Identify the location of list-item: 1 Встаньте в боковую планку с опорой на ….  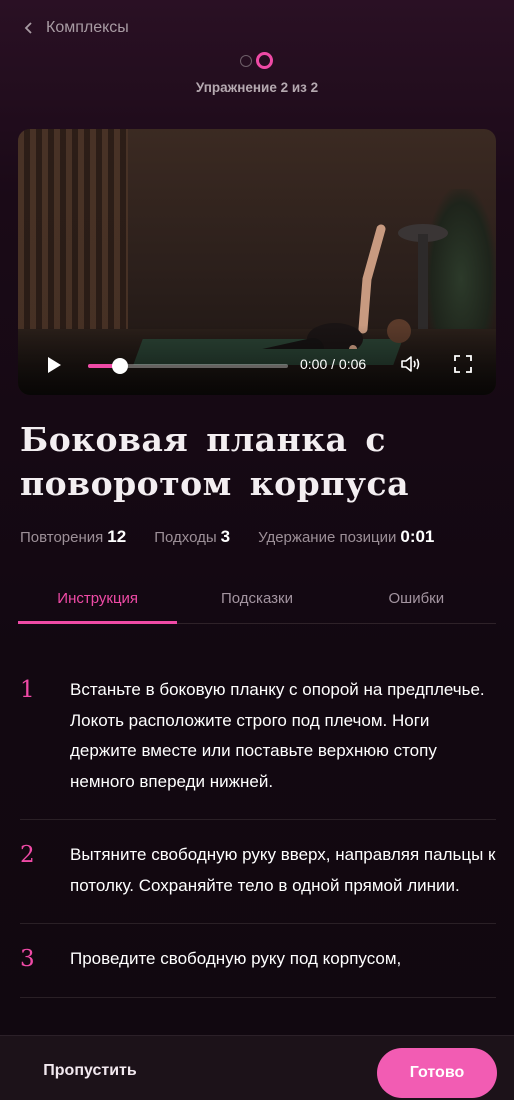
(258, 737).